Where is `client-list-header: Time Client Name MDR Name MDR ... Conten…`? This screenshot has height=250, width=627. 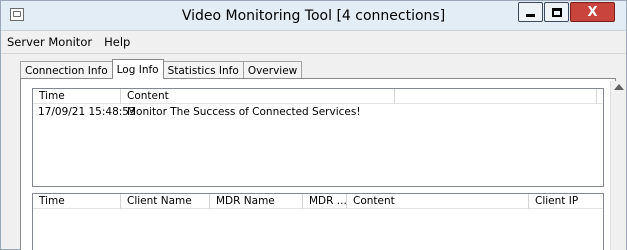
client-list-header: Time Client Name MDR Name MDR ... Conten… is located at coordinates (318, 201).